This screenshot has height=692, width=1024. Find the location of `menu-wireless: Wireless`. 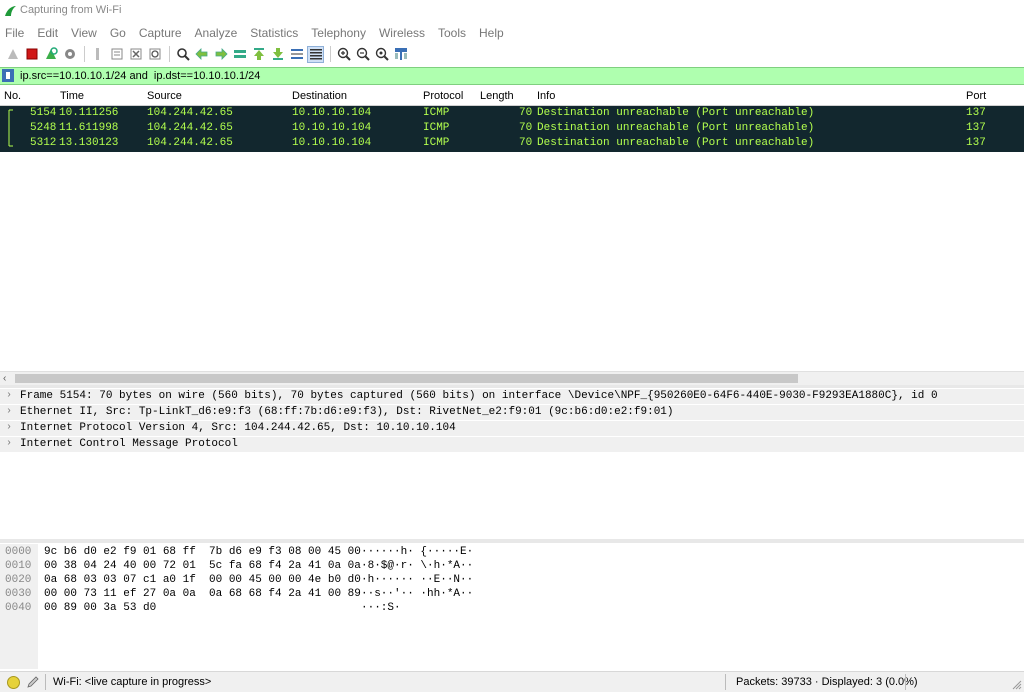

menu-wireless: Wireless is located at coordinates (402, 33).